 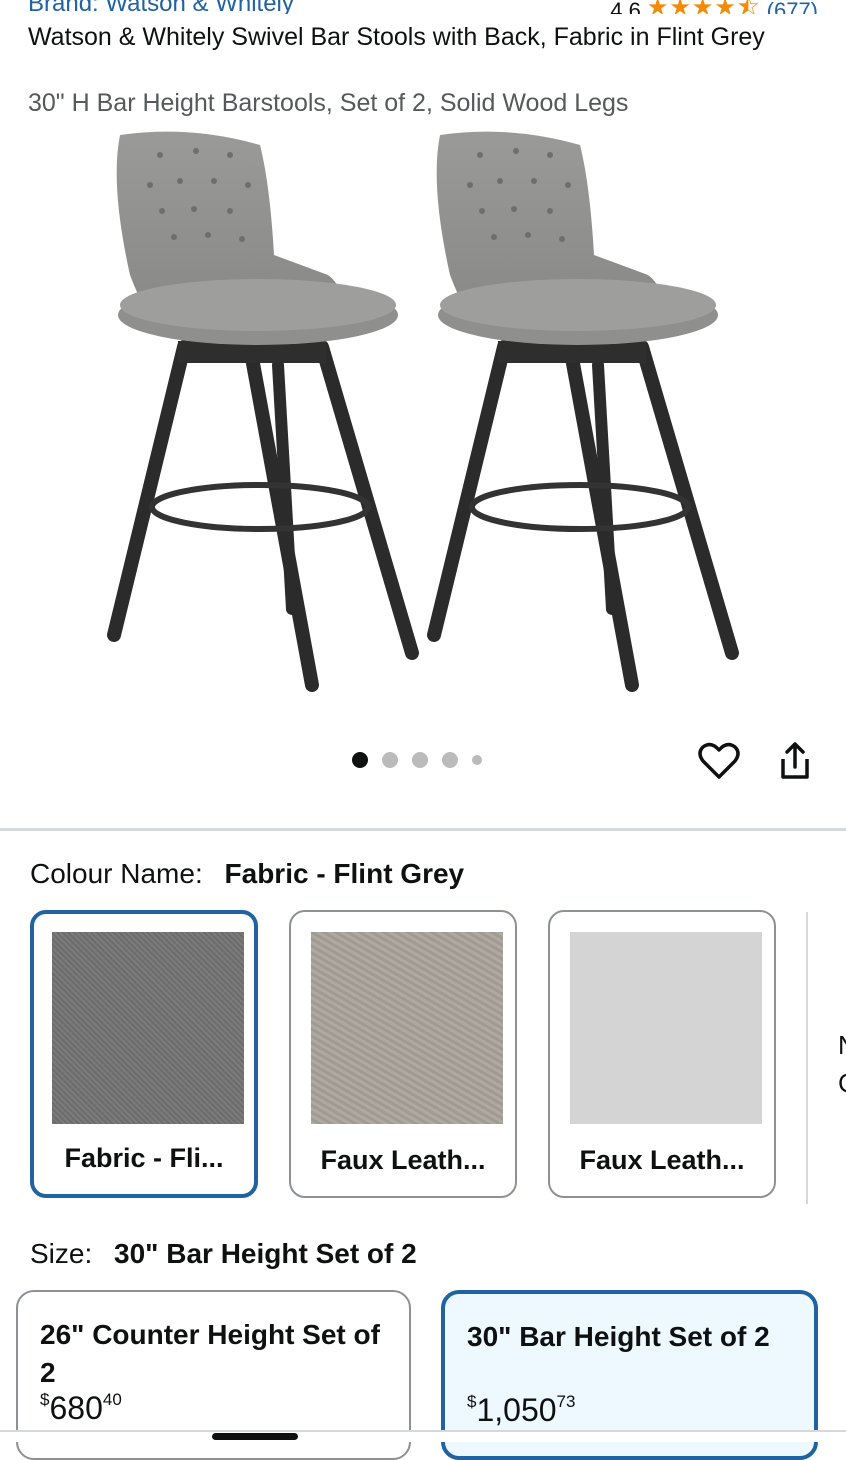 I want to click on price-whole: 680, so click(x=76, y=1408).